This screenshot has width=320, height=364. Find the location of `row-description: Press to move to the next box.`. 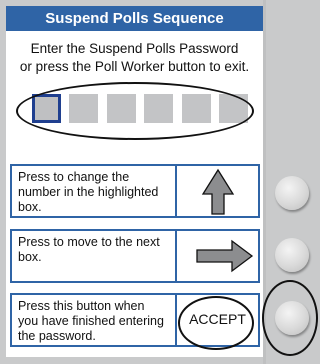

row-description: Press to move to the next box. is located at coordinates (89, 249).